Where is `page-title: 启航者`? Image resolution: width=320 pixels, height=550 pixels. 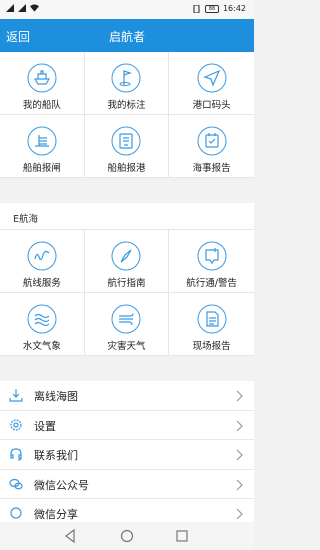
page-title: 启航者 is located at coordinates (126, 37).